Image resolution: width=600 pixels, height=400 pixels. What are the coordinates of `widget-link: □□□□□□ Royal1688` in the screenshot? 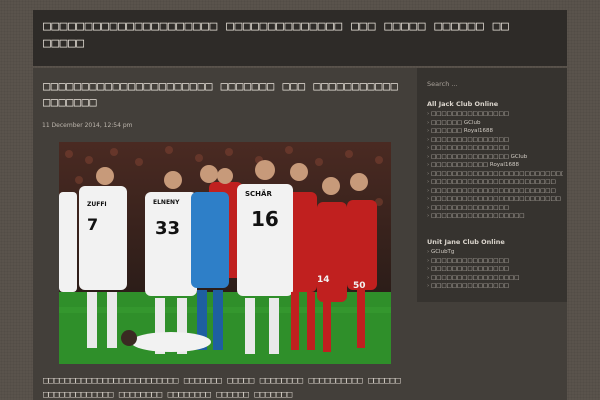 It's located at (495, 131).